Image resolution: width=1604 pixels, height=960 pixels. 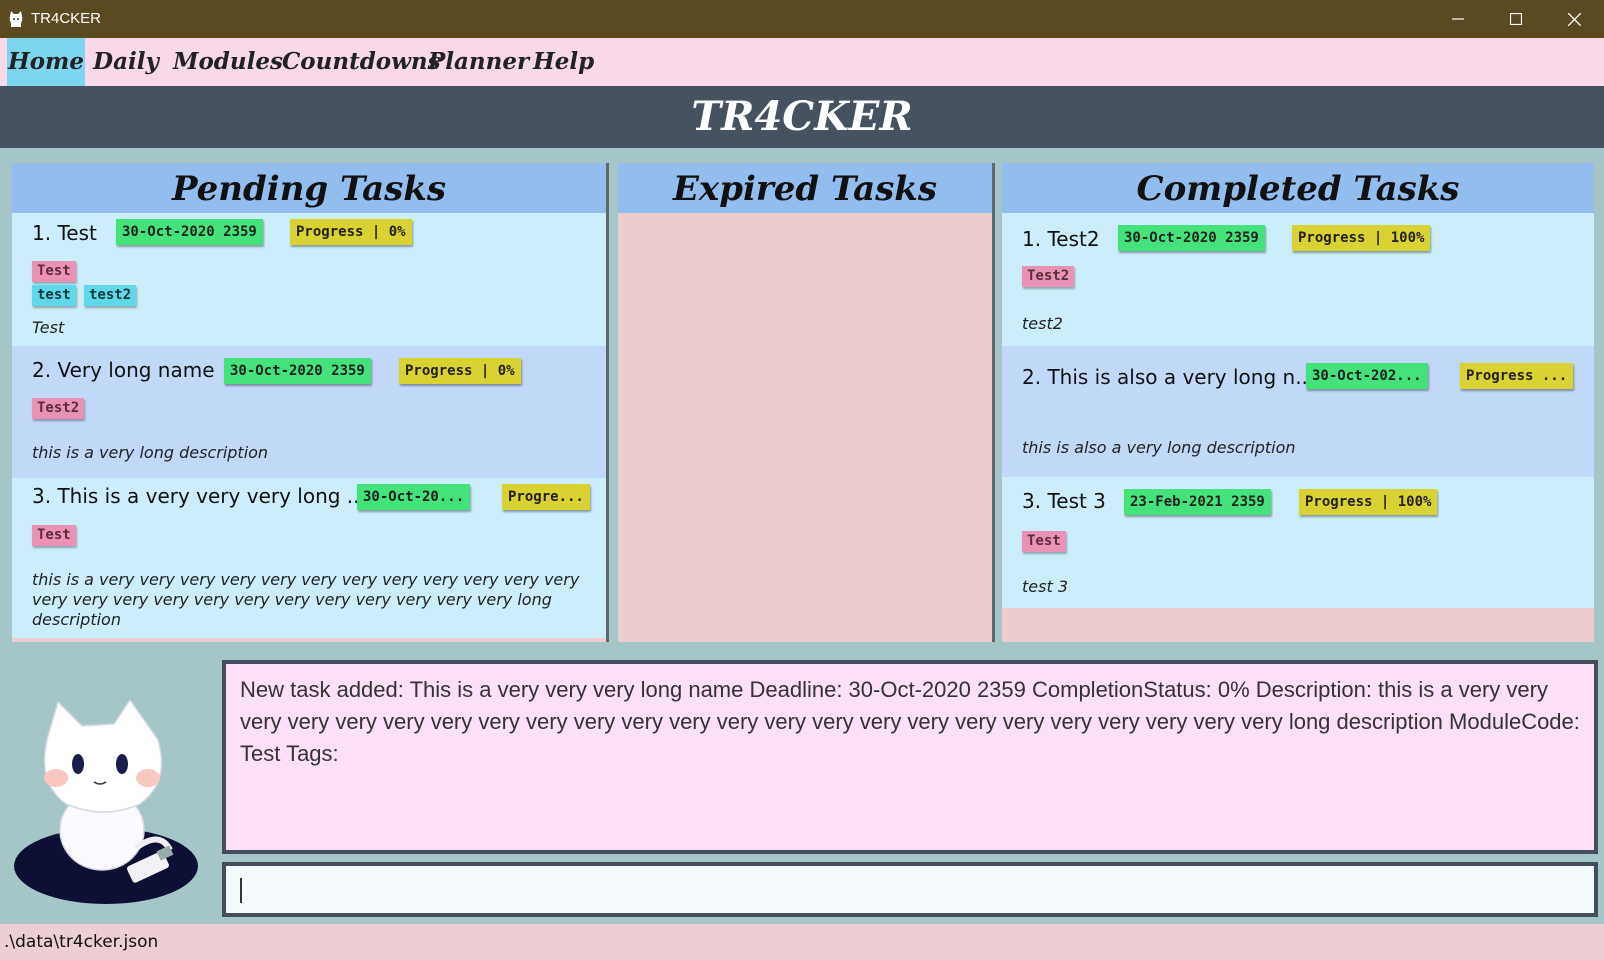 What do you see at coordinates (563, 62) in the screenshot?
I see `tab-help: Help` at bounding box center [563, 62].